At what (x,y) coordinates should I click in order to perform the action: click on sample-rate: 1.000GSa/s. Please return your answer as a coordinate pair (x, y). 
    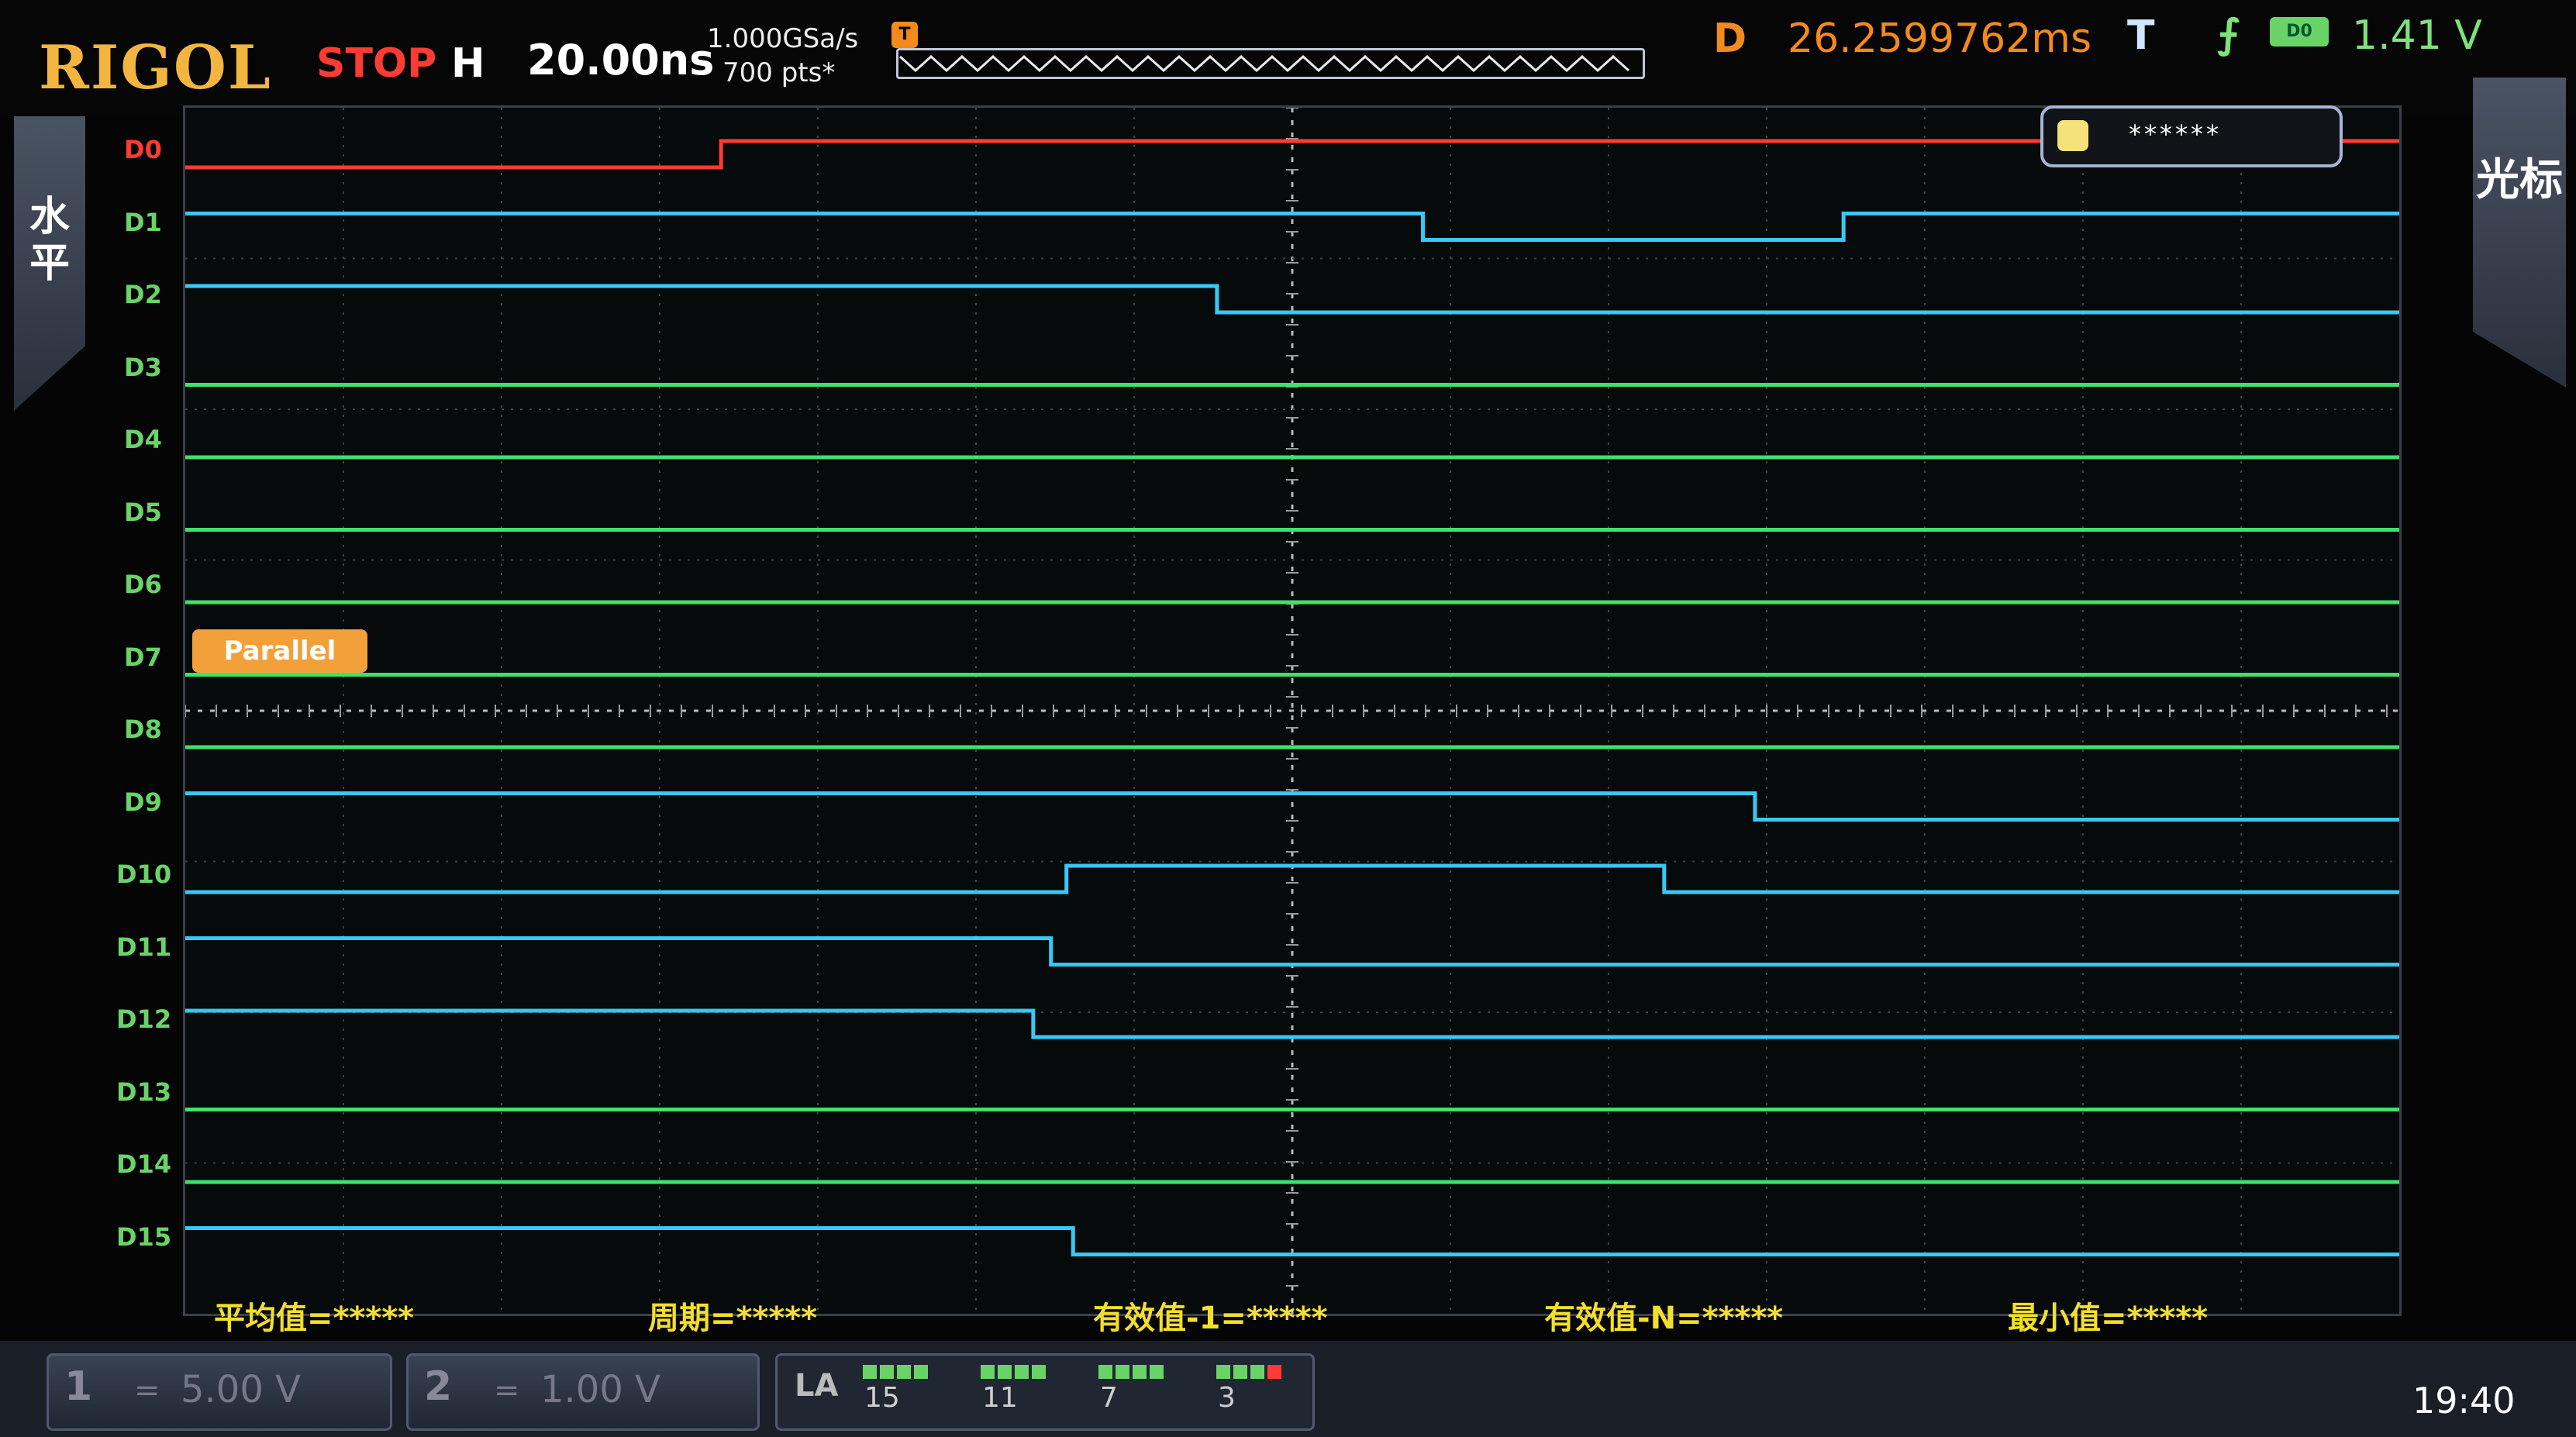
    Looking at the image, I should click on (783, 38).